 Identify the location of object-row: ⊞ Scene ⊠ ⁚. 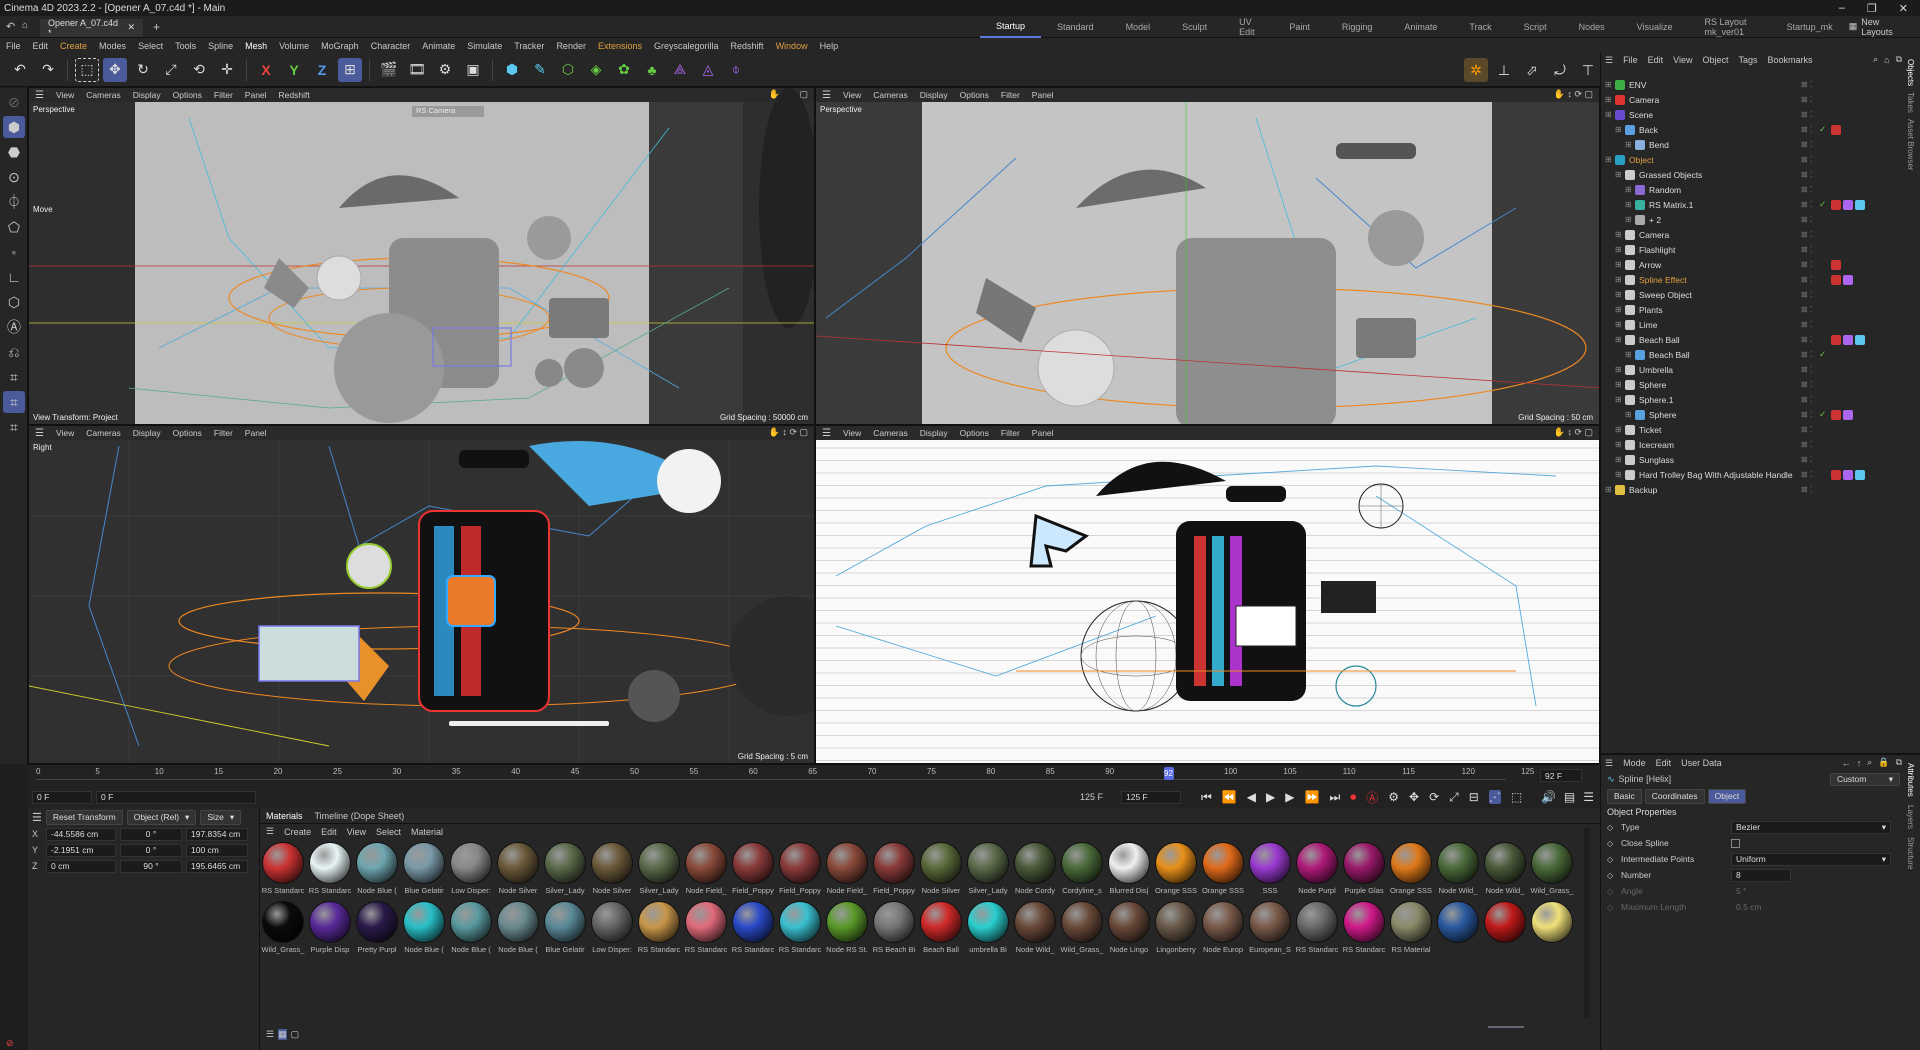
(1753, 114).